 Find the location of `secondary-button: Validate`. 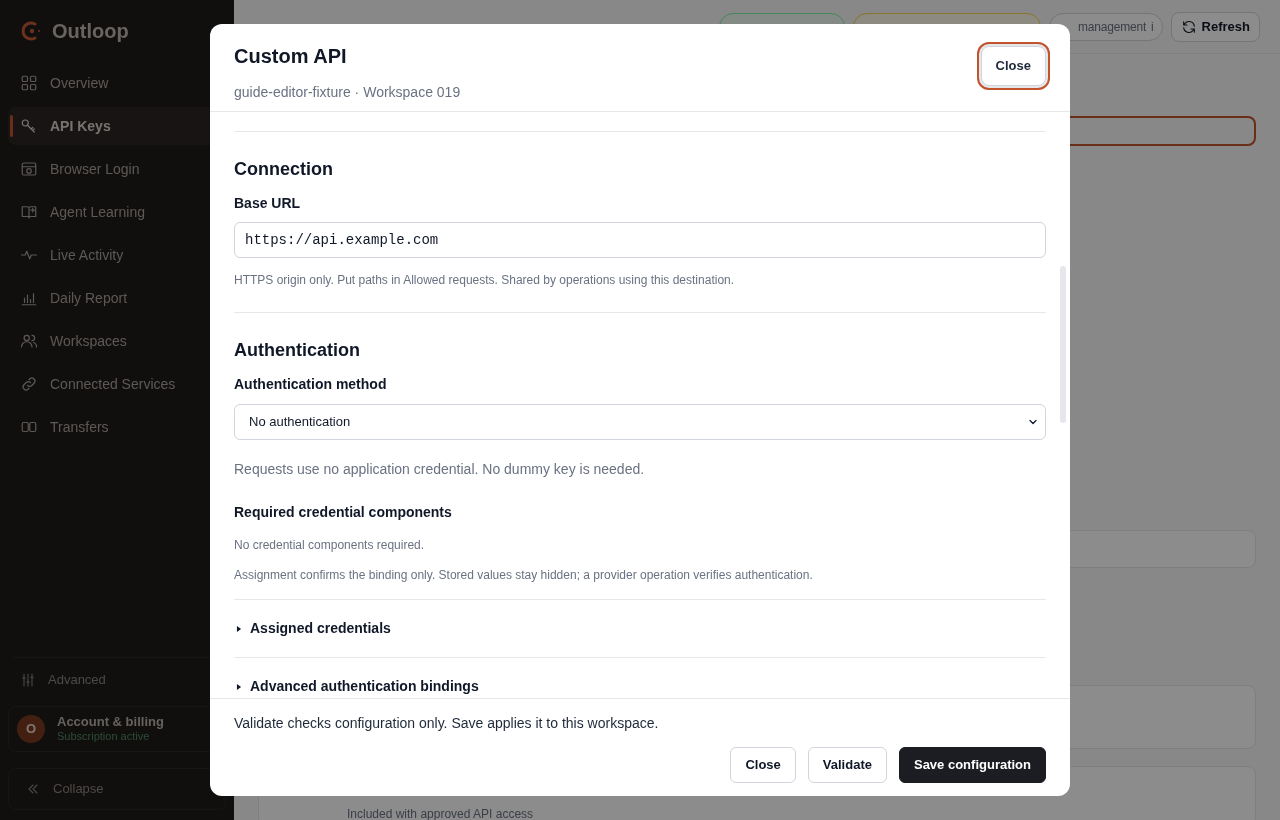

secondary-button: Validate is located at coordinates (847, 765).